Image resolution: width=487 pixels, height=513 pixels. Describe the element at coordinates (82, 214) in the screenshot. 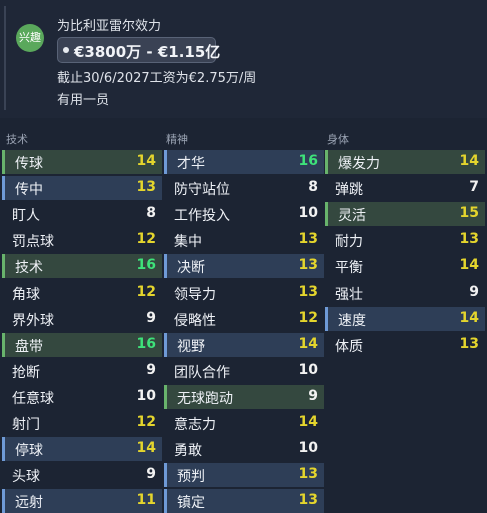

I see `attribute-row: 盯人 8` at that location.